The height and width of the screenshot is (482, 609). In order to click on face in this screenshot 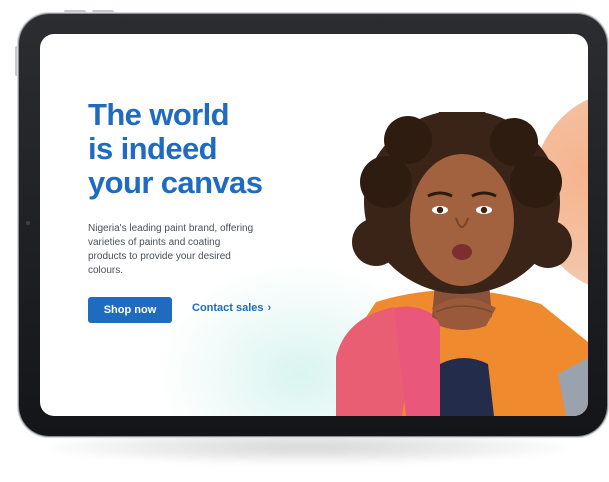, I will do `click(462, 220)`.